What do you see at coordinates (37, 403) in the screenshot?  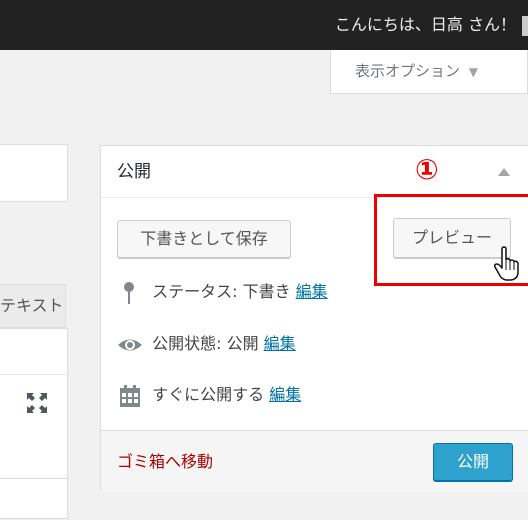 I see `fullscreen-icon` at bounding box center [37, 403].